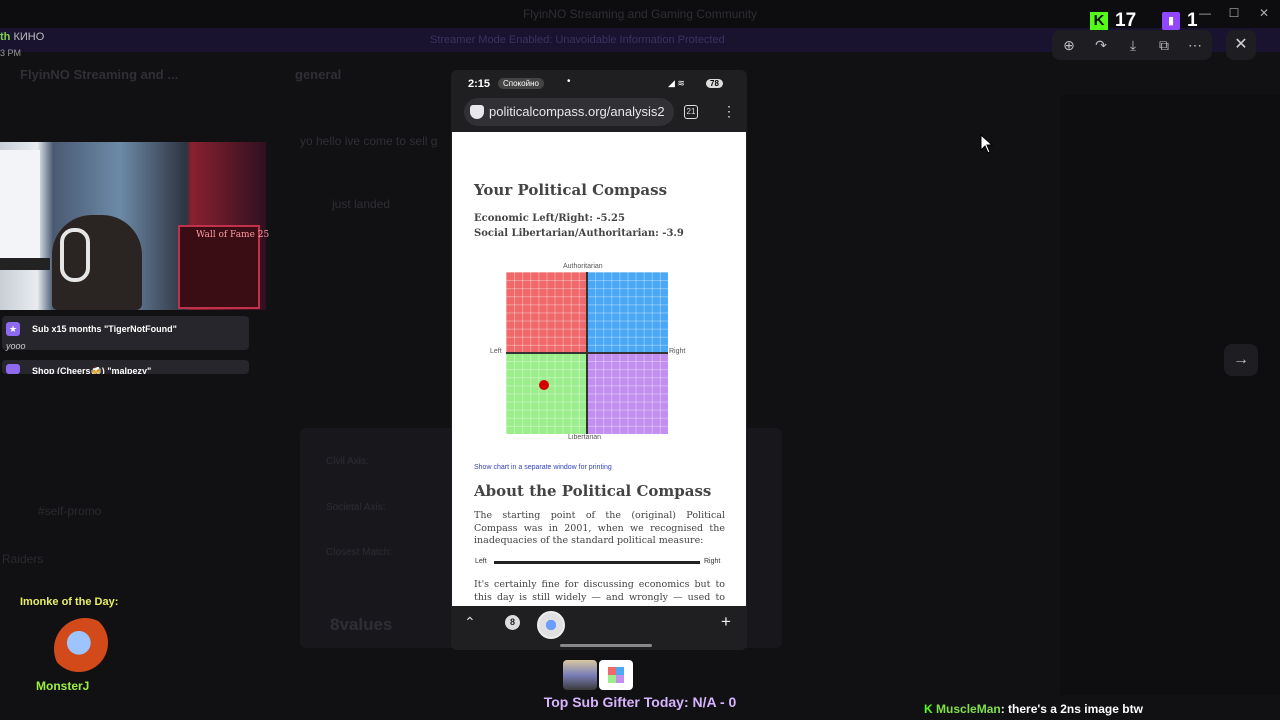 The image size is (1280, 720). What do you see at coordinates (712, 561) in the screenshot?
I see `scale-right-label: Right` at bounding box center [712, 561].